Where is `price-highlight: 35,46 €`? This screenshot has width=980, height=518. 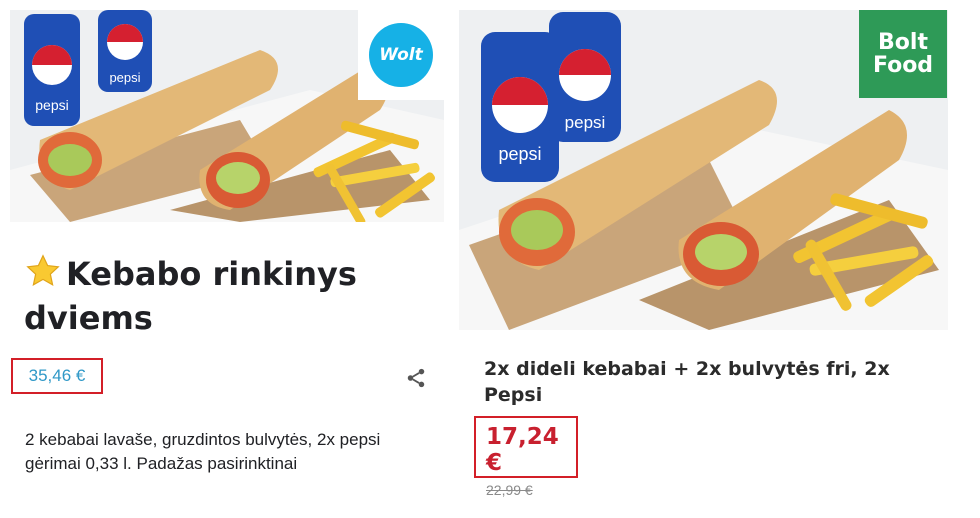 price-highlight: 35,46 € is located at coordinates (57, 376).